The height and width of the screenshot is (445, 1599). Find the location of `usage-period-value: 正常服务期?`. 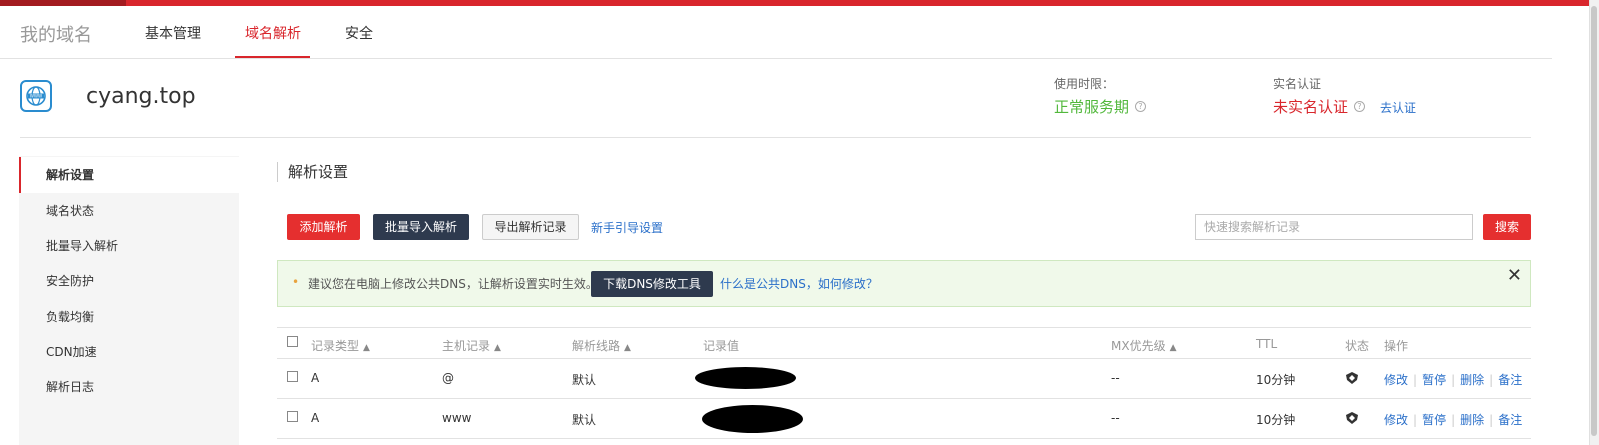

usage-period-value: 正常服务期? is located at coordinates (1100, 106).